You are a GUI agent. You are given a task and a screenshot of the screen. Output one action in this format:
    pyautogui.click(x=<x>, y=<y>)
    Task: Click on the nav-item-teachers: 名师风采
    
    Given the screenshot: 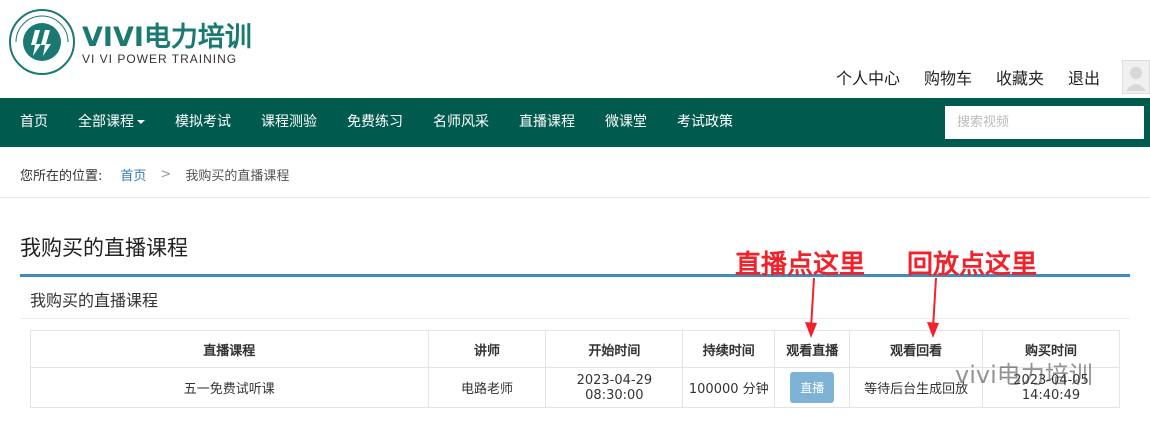 What is the action you would take?
    pyautogui.click(x=461, y=122)
    